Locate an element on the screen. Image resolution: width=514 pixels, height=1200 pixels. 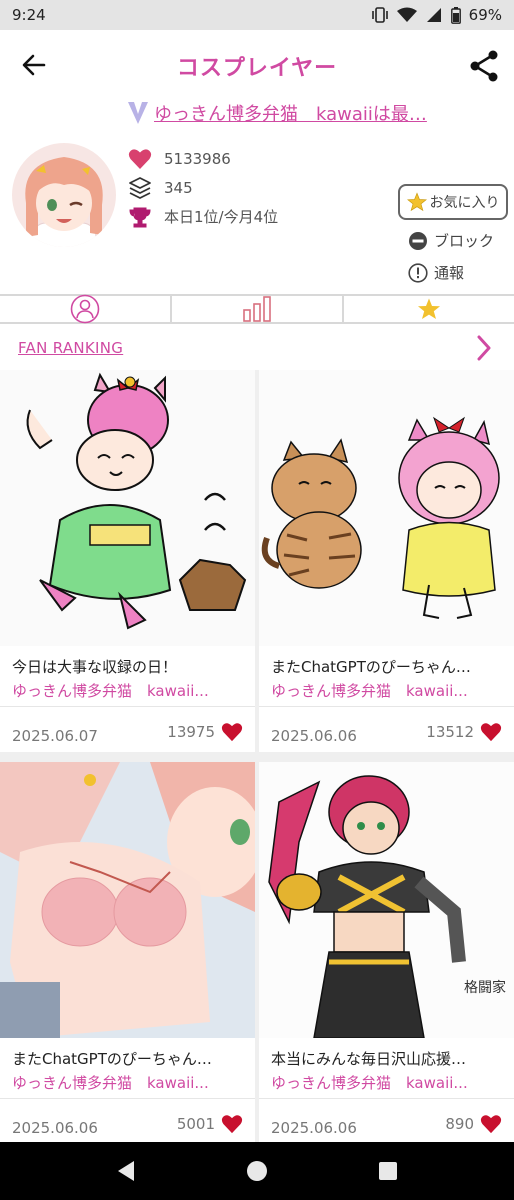
post-likes-count: 13975 is located at coordinates (191, 732).